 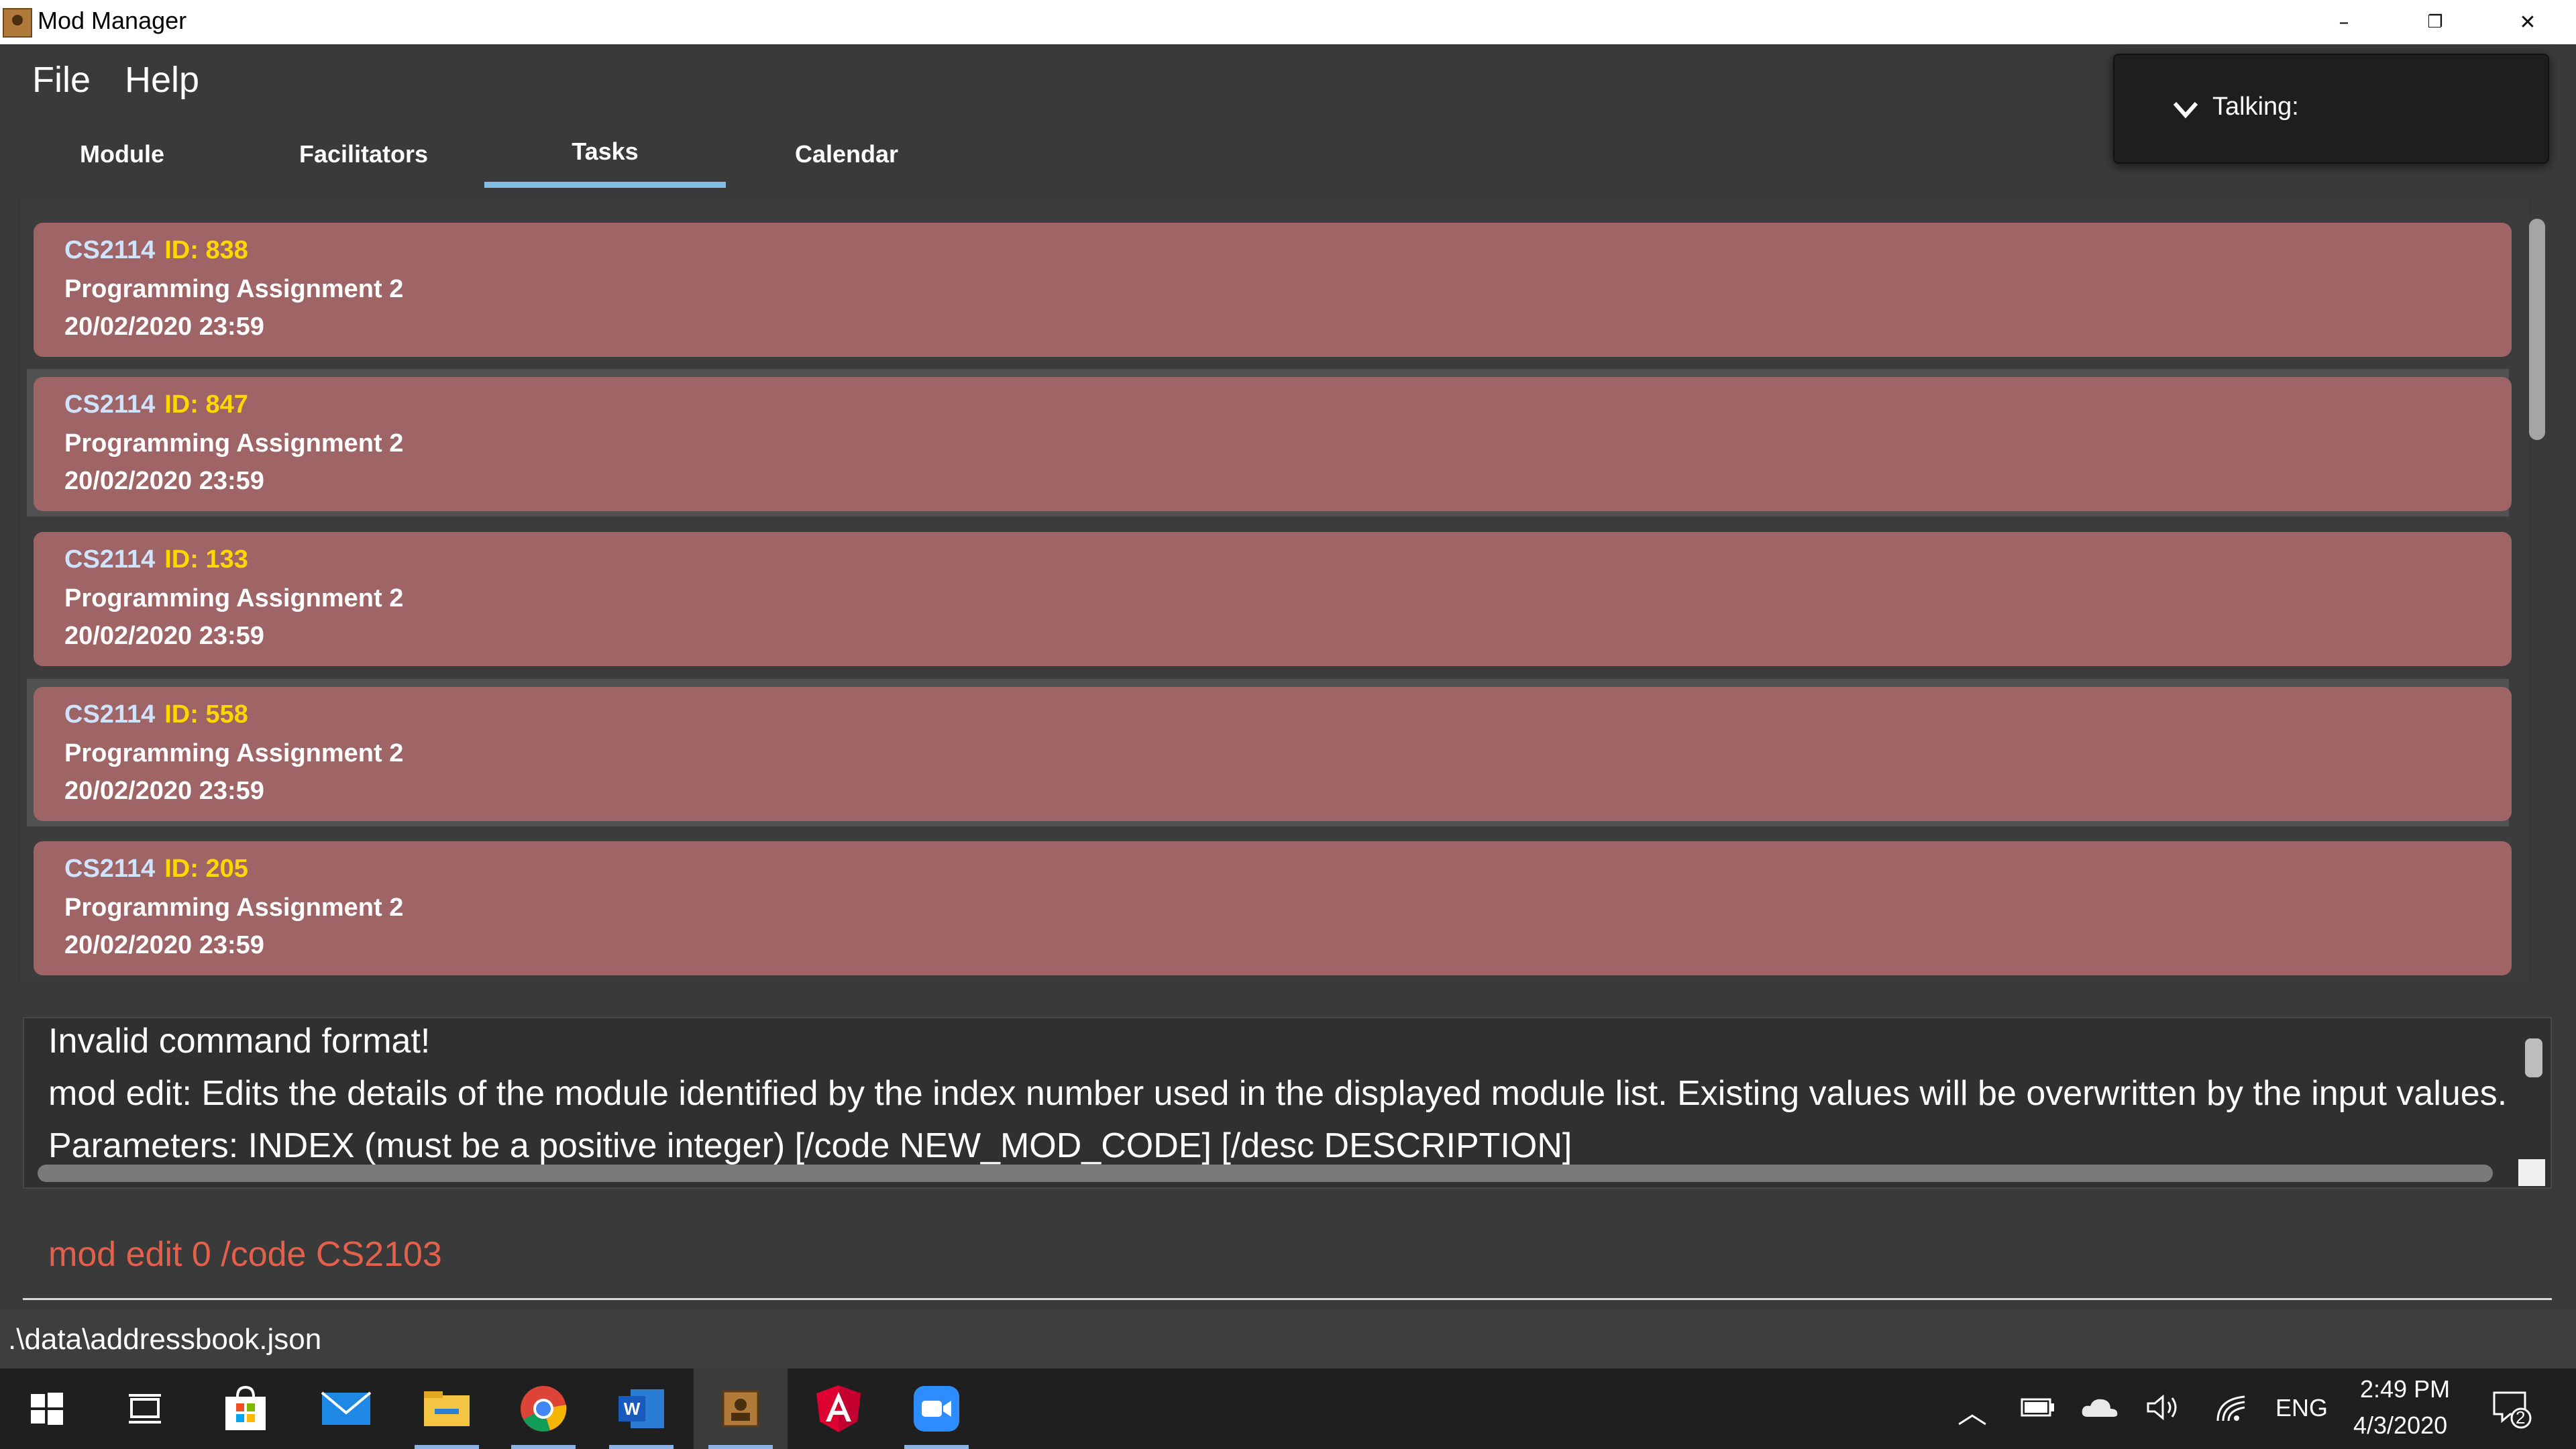 What do you see at coordinates (206, 404) in the screenshot?
I see `task-id: ID: 847` at bounding box center [206, 404].